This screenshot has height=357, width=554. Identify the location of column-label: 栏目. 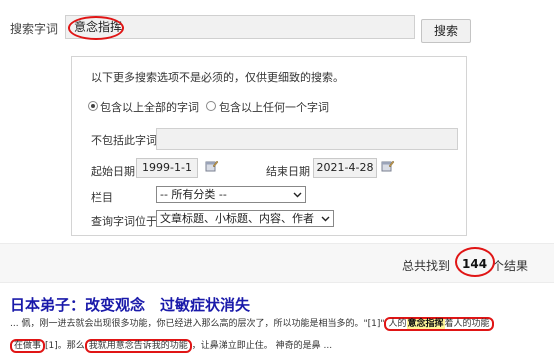
(102, 197).